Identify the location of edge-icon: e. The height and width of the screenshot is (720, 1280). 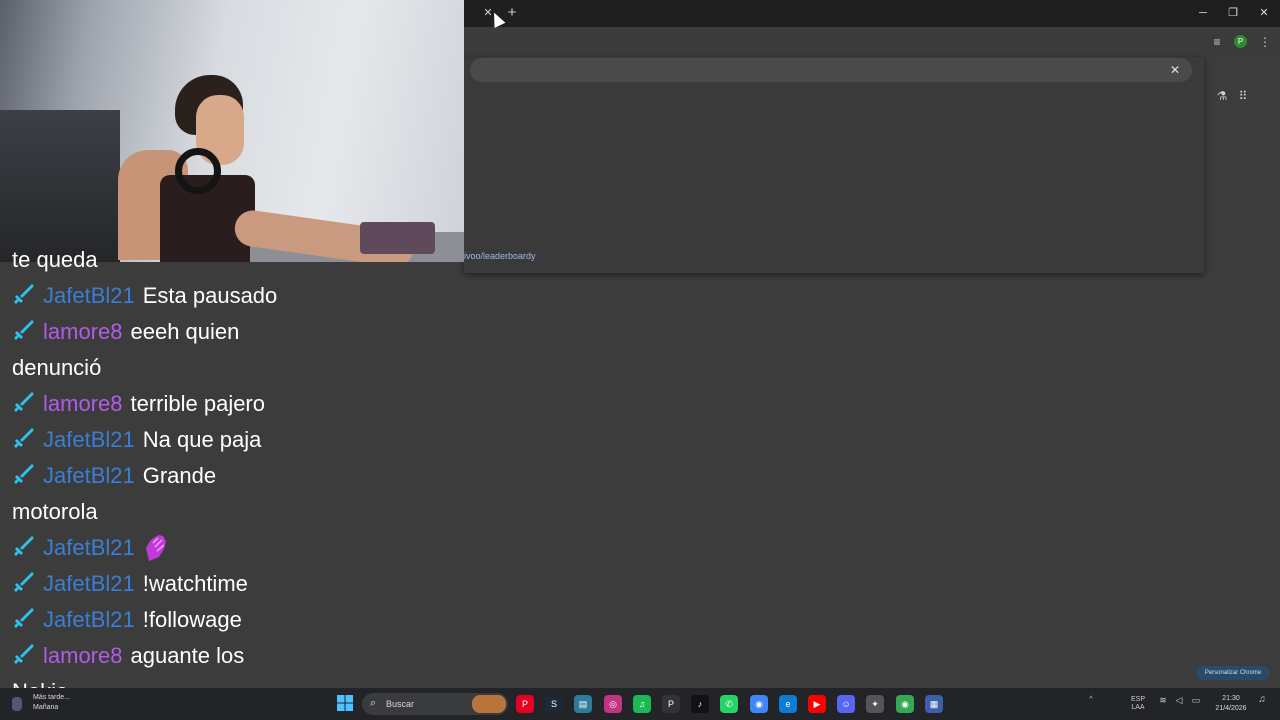
(788, 704).